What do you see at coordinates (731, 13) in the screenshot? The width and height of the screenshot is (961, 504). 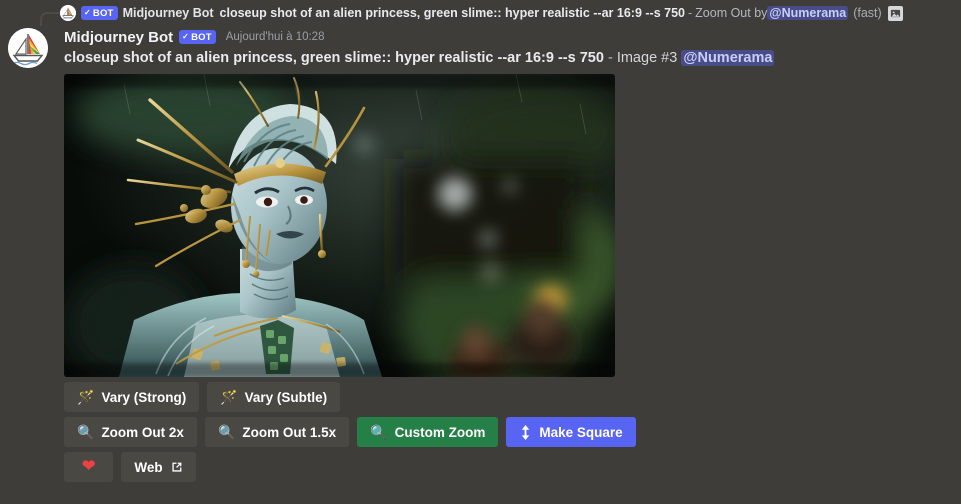 I see `reply-action-text: Zoom Out by` at bounding box center [731, 13].